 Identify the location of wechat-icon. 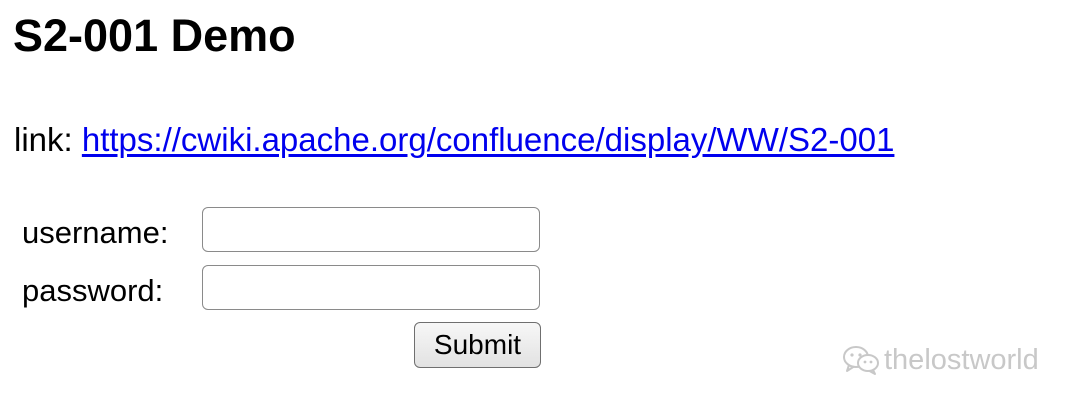
(861, 360).